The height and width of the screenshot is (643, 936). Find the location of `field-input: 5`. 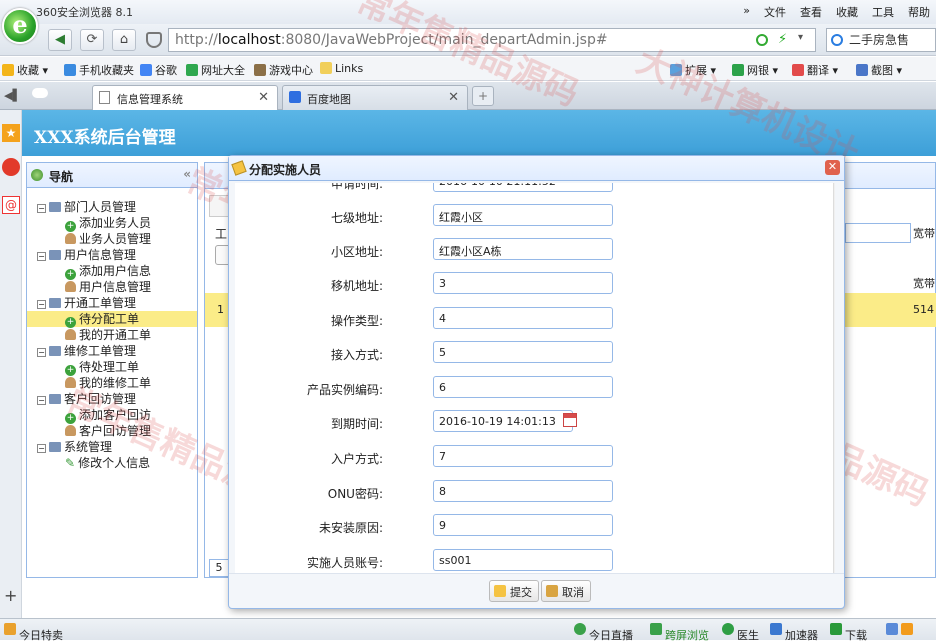

field-input: 5 is located at coordinates (523, 352).